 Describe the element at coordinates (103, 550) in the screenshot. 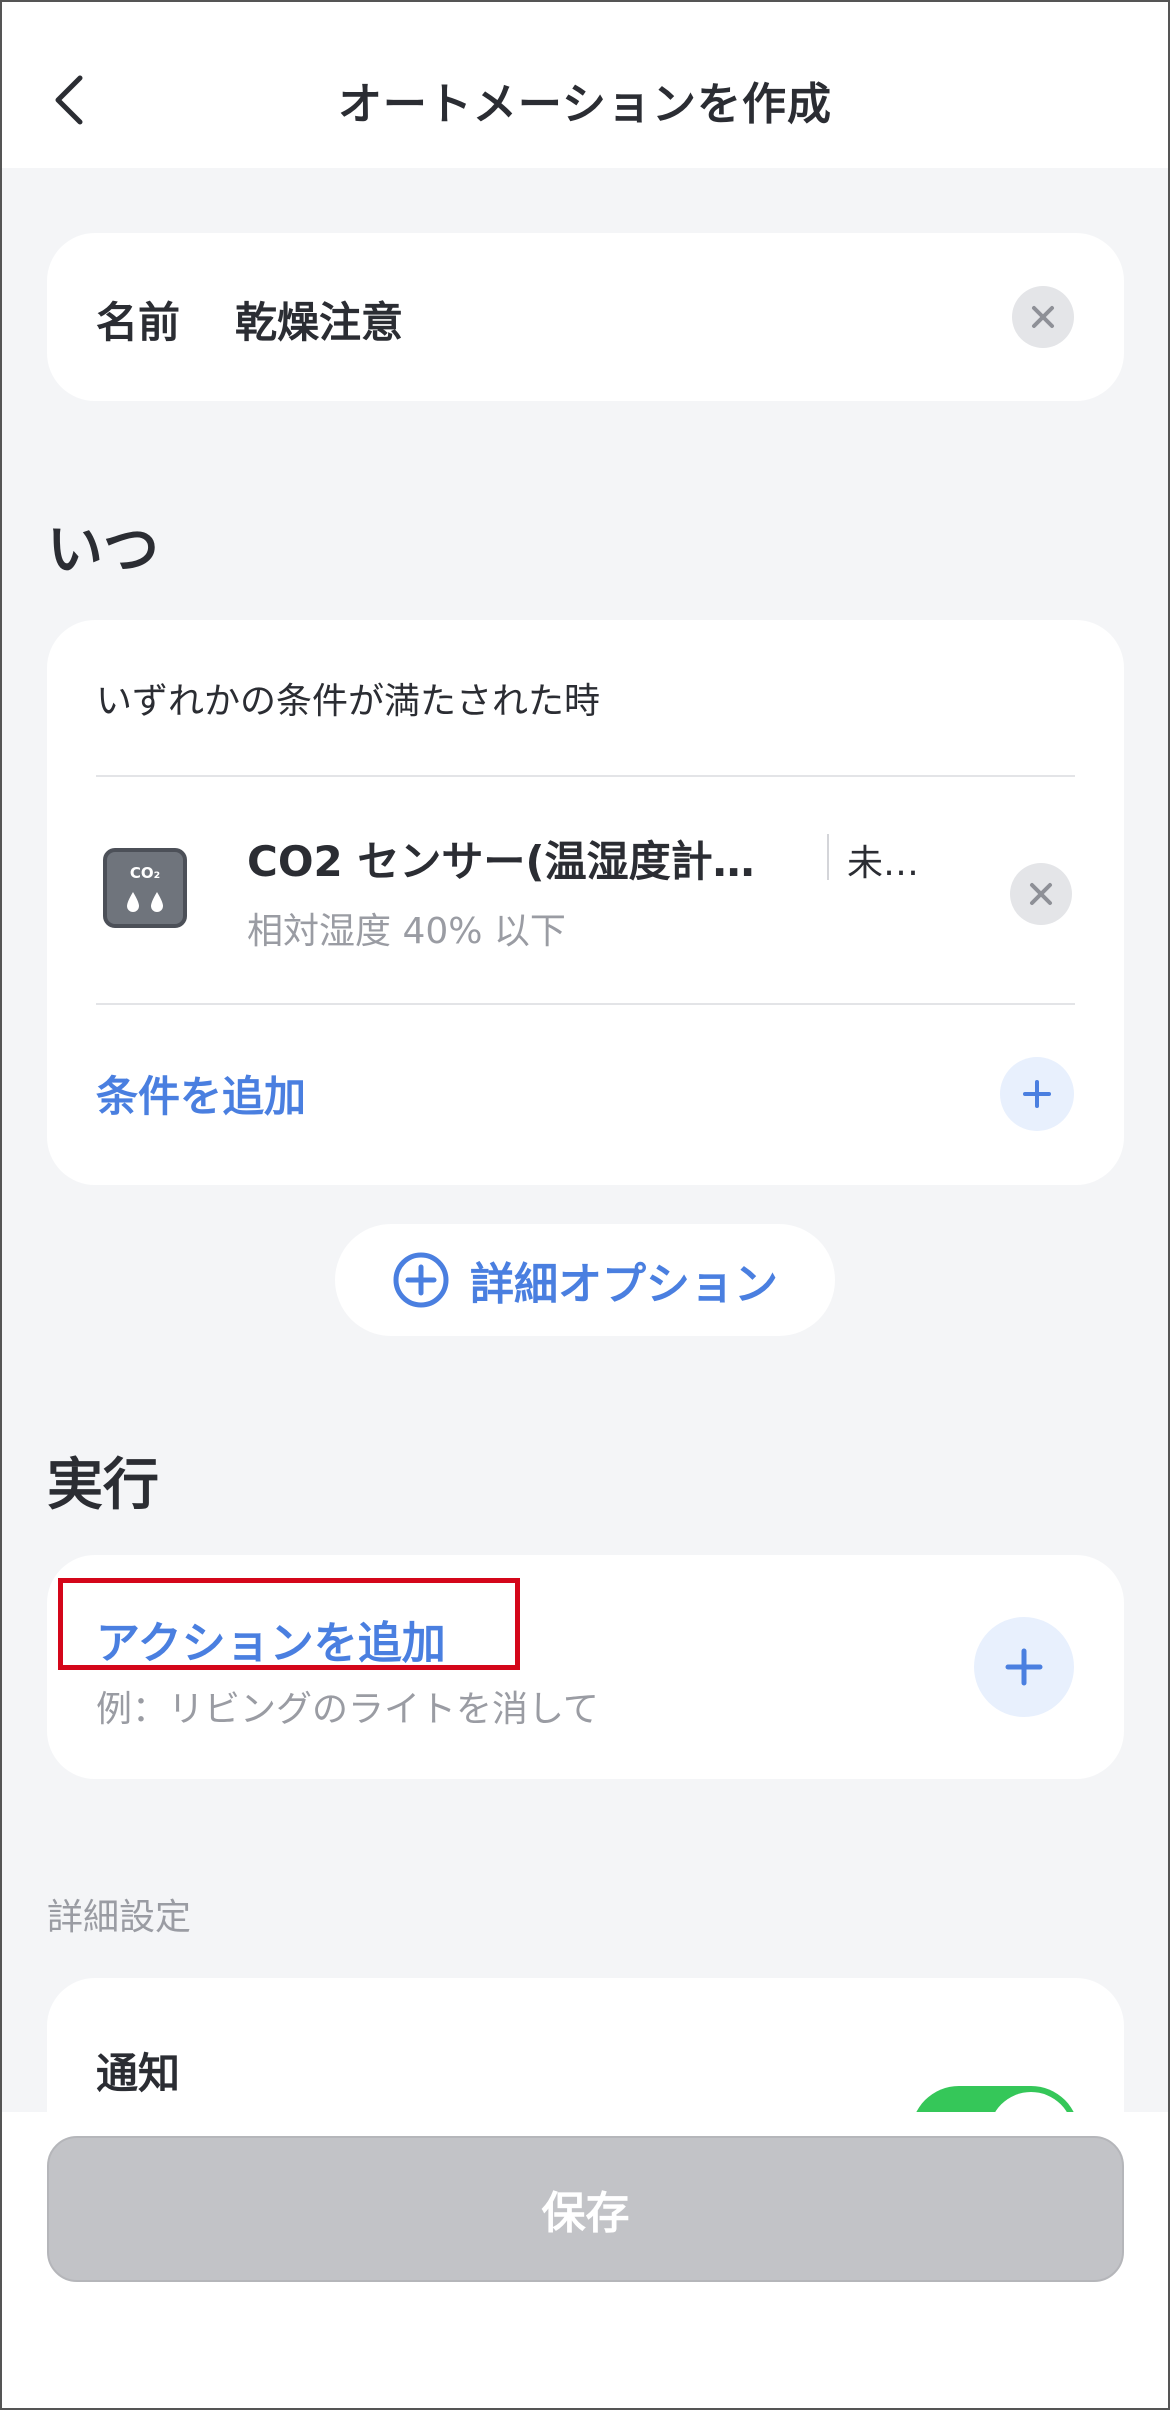

I see `section-title-when: いつ` at that location.